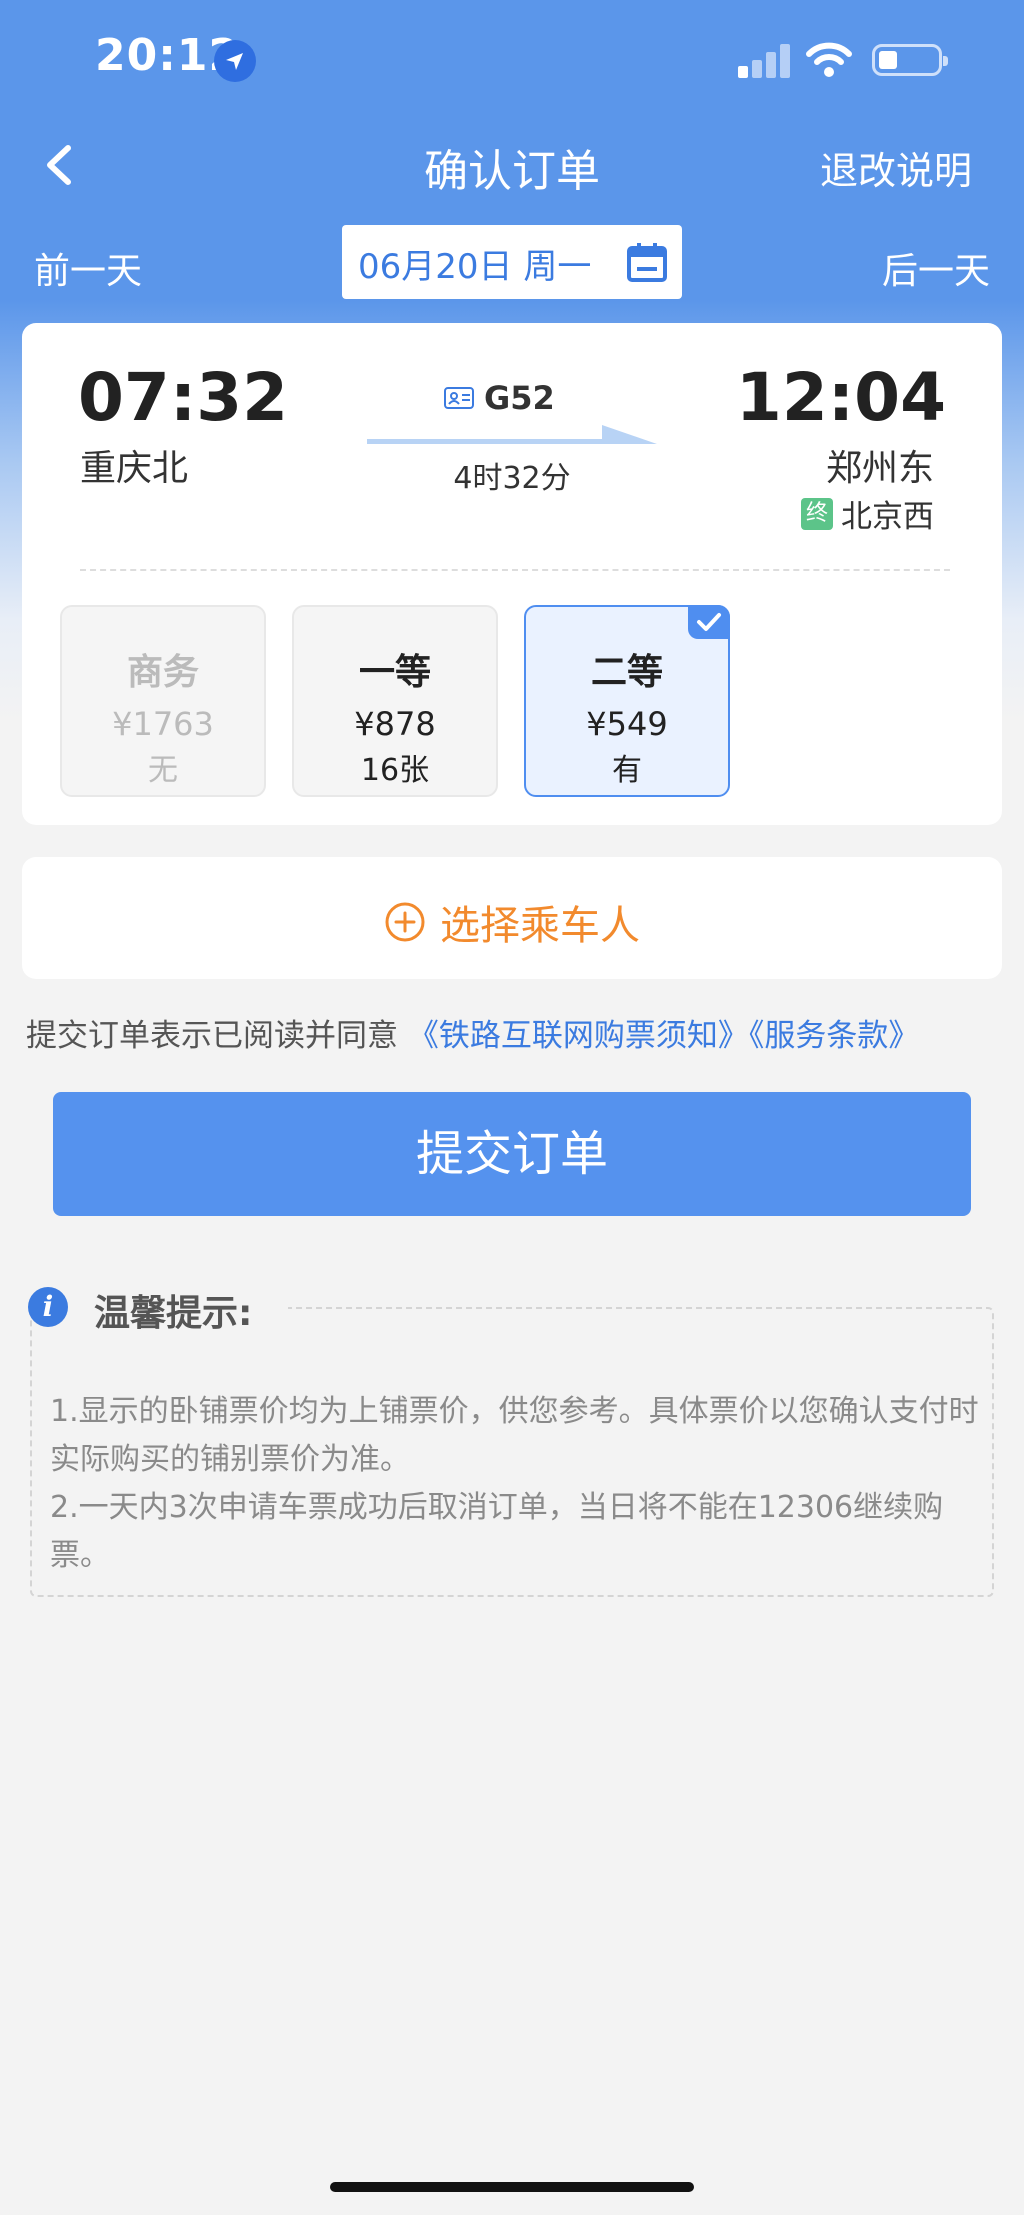 This screenshot has height=2215, width=1024. Describe the element at coordinates (896, 167) in the screenshot. I see `refund-change-info-link: 退改说明` at that location.